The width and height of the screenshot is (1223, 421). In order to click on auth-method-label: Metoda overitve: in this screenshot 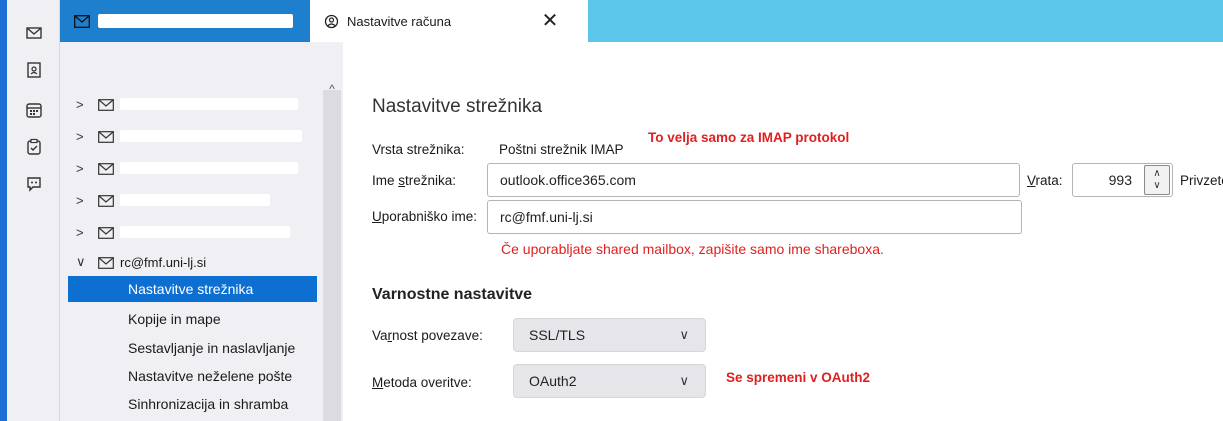, I will do `click(422, 382)`.